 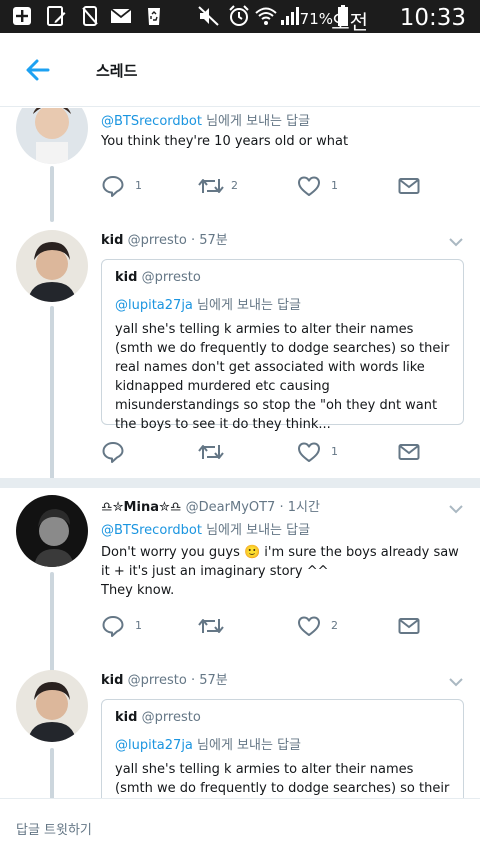 What do you see at coordinates (349, 22) in the screenshot?
I see `clock-ampm: 오전` at bounding box center [349, 22].